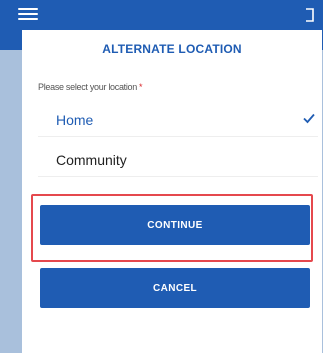 The image size is (323, 353). Describe the element at coordinates (140, 87) in the screenshot. I see `required-mark: *` at that location.